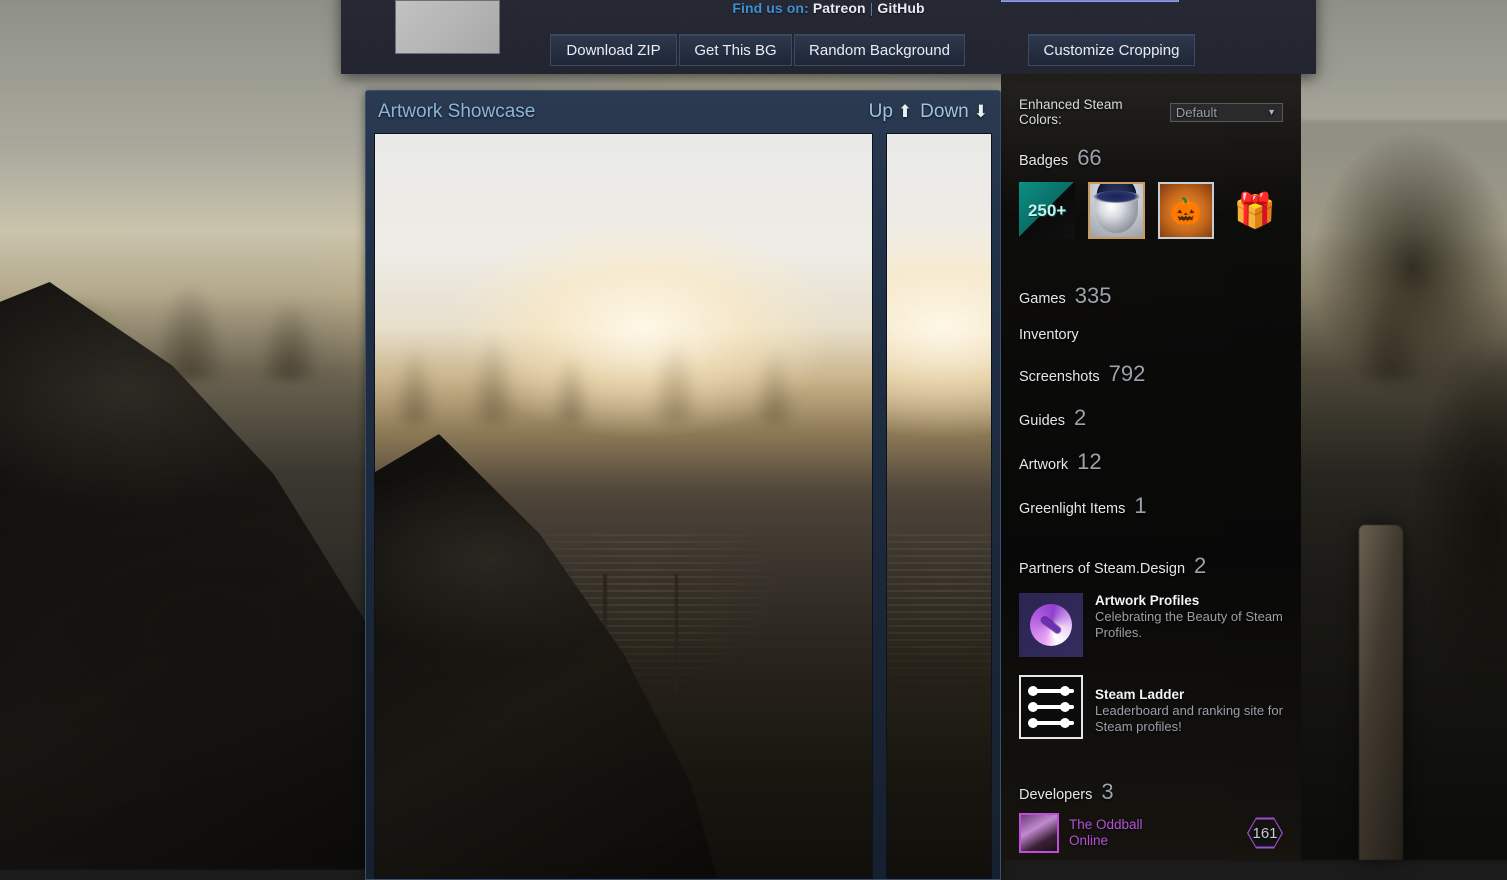  I want to click on stat-row-artwork: Artwork 12, so click(1151, 462).